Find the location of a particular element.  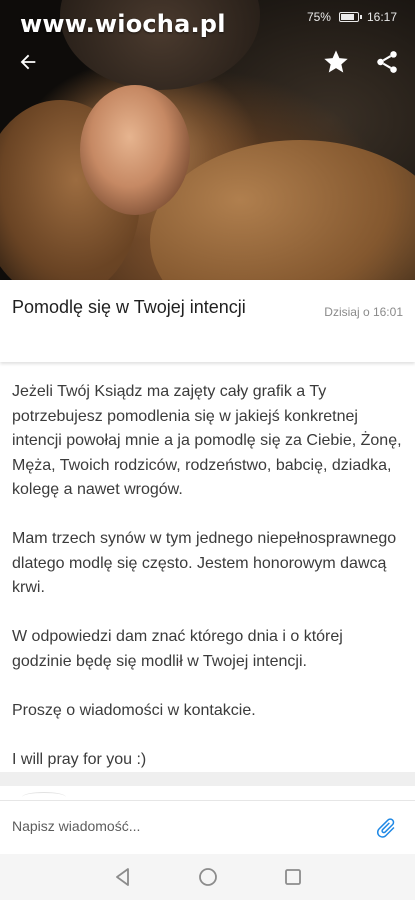

system-nav-bar is located at coordinates (207, 877).